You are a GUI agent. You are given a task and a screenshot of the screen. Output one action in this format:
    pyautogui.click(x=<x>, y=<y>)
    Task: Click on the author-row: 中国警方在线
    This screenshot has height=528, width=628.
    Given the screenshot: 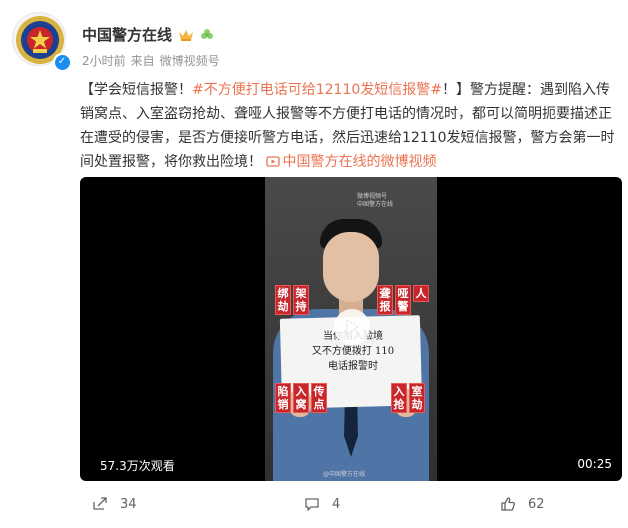 What is the action you would take?
    pyautogui.click(x=148, y=34)
    